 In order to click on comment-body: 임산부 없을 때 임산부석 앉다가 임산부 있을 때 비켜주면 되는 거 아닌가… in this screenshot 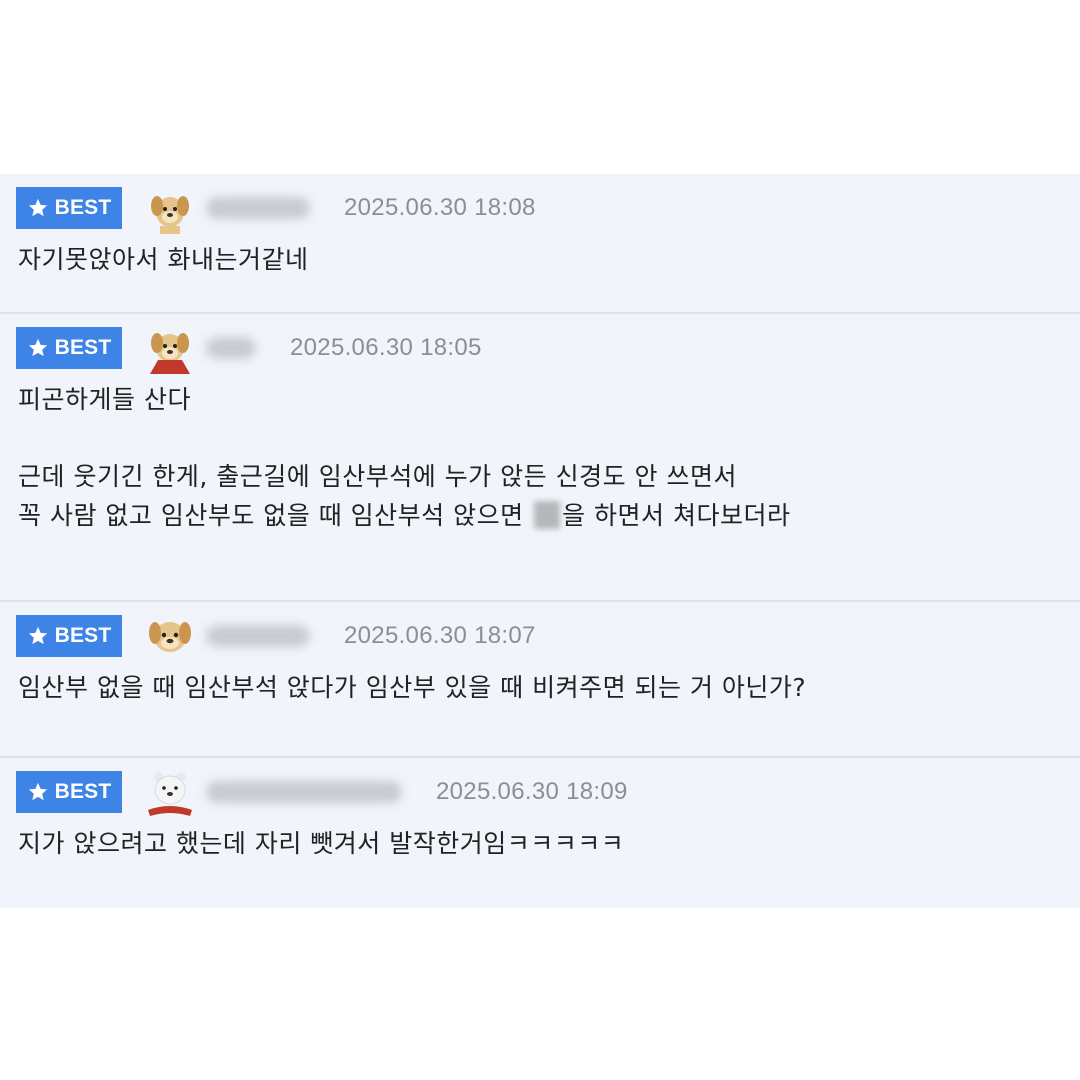, I will do `click(540, 692)`.